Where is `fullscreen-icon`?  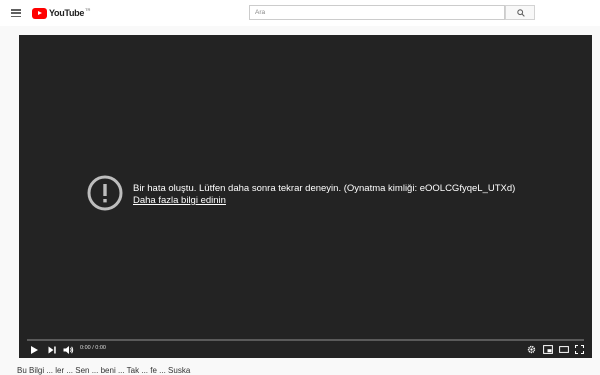 fullscreen-icon is located at coordinates (579, 349).